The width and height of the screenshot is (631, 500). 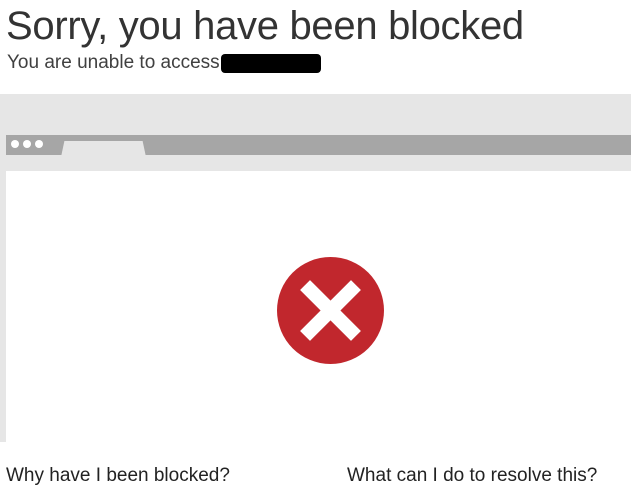 What do you see at coordinates (472, 476) in the screenshot?
I see `resolve-link: What can I do to resolve this?` at bounding box center [472, 476].